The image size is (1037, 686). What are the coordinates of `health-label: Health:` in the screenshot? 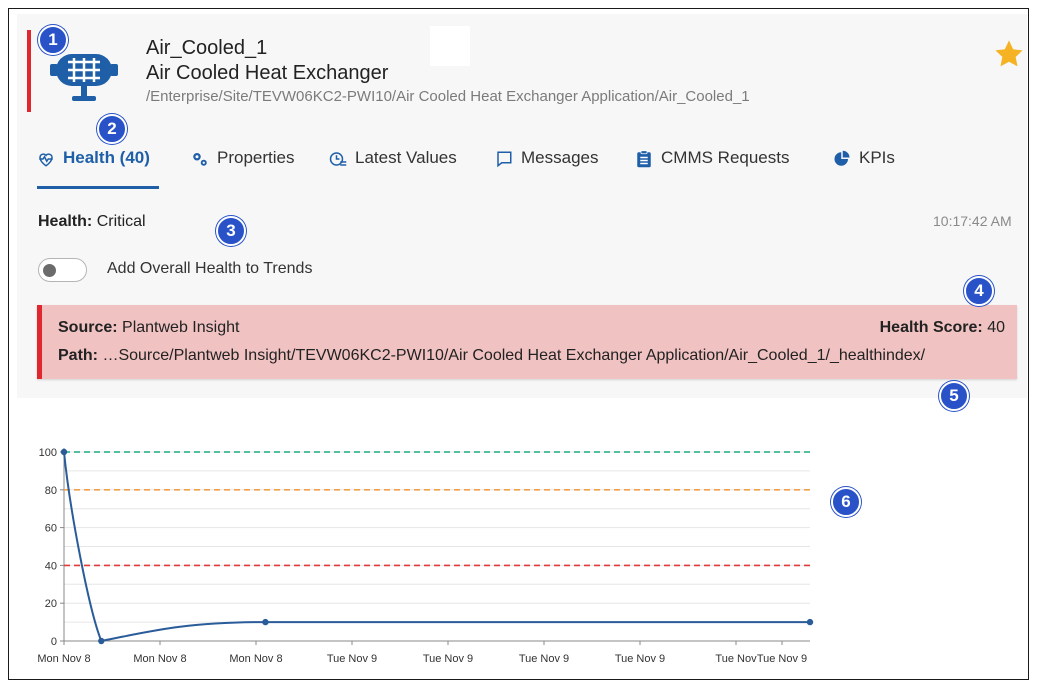 It's located at (65, 221).